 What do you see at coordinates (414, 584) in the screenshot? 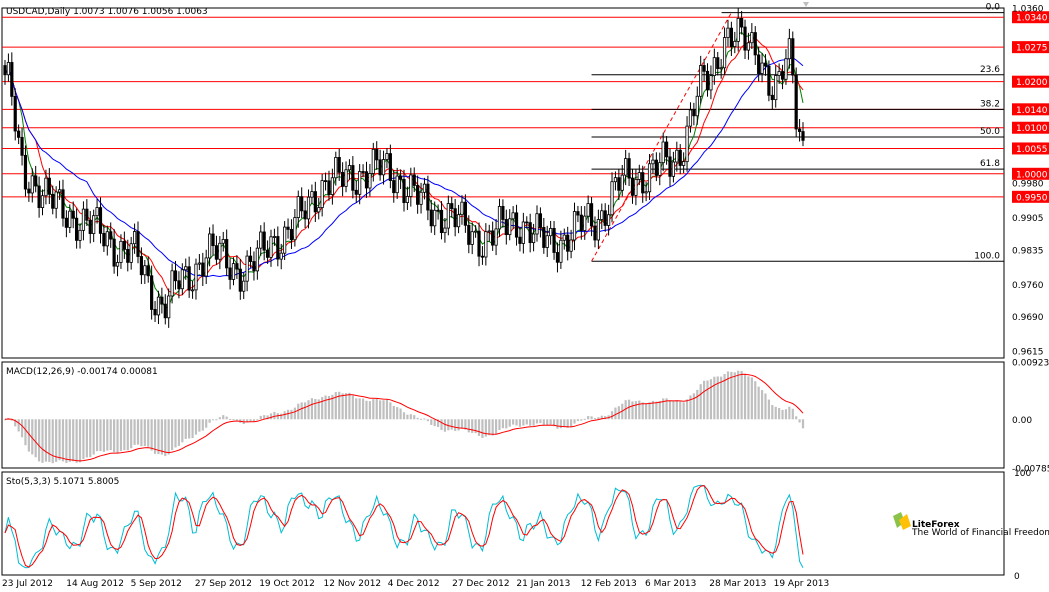
I see `x-tick-label-6: 4 Dec 2012` at bounding box center [414, 584].